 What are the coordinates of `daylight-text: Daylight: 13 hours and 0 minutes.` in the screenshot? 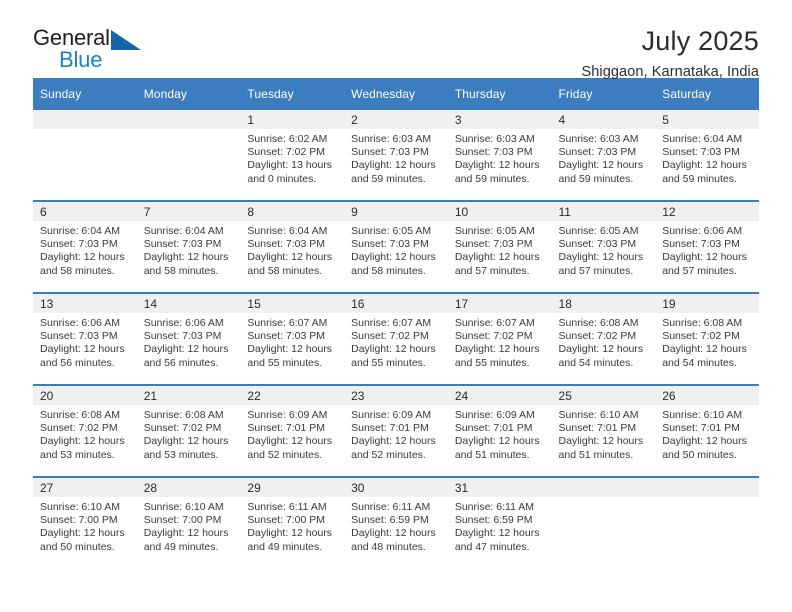 It's located at (290, 172).